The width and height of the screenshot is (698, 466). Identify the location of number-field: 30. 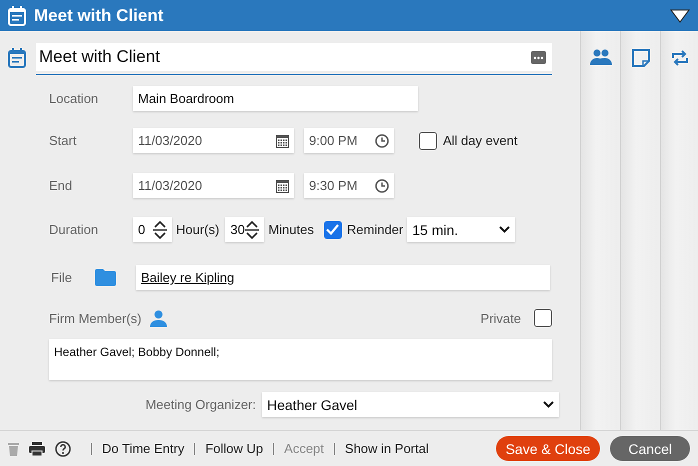
(244, 229).